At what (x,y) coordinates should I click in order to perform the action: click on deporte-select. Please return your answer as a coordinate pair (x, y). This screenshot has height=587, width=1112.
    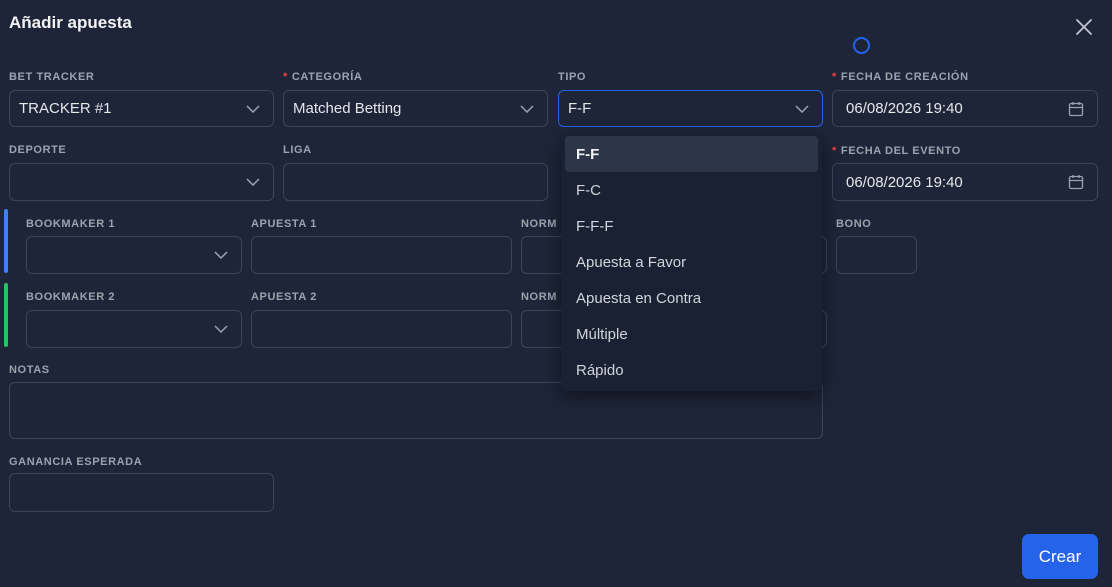
    Looking at the image, I should click on (141, 182).